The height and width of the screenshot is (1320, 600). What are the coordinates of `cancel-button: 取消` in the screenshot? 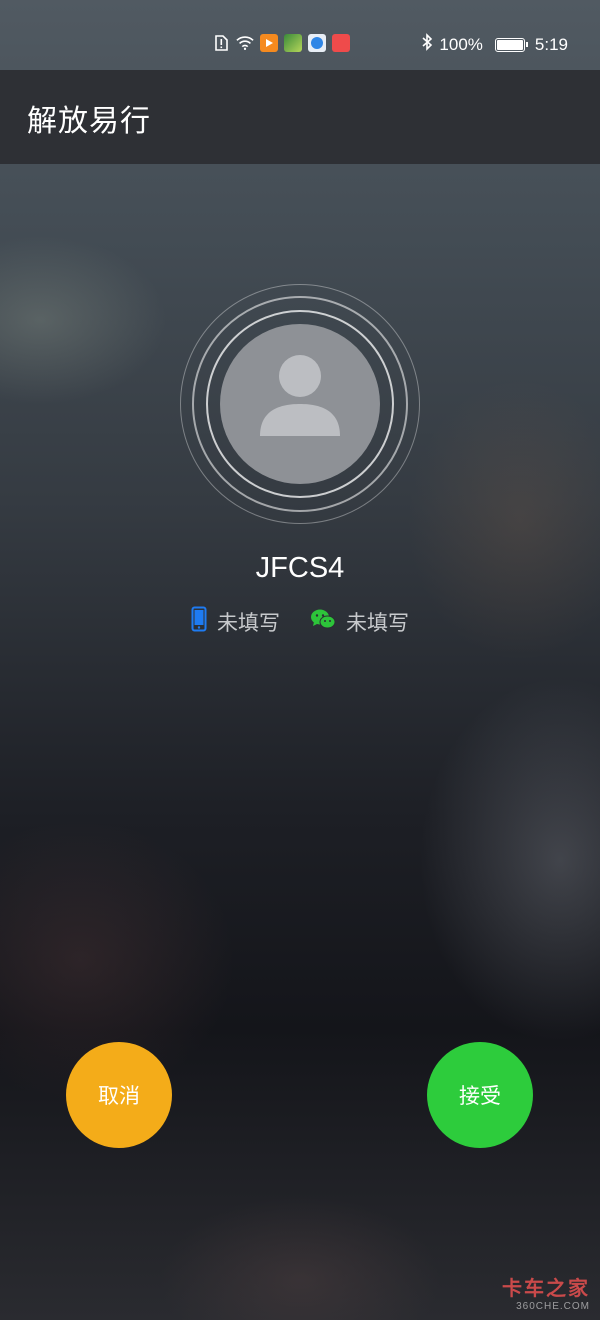 It's located at (119, 1095).